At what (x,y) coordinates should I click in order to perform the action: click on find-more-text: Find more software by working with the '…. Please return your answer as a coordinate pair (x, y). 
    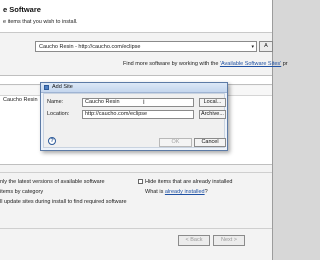
    Looking at the image, I should click on (205, 64).